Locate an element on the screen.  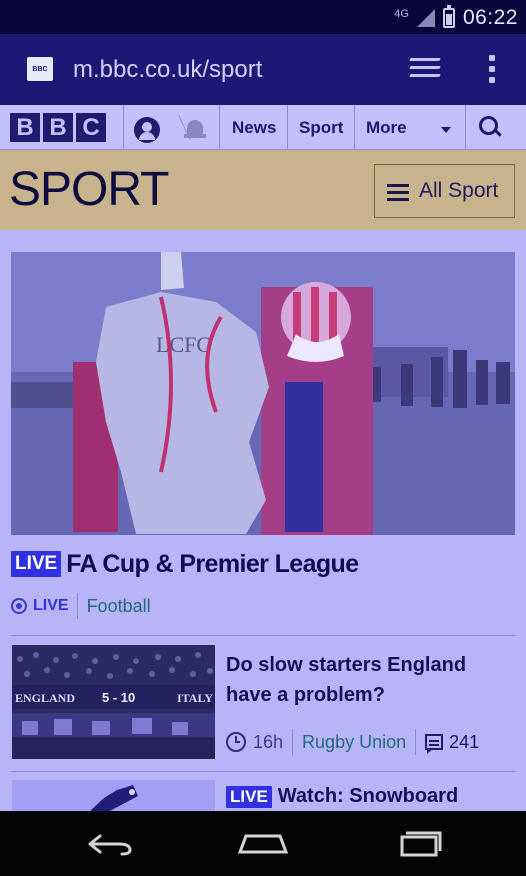
category-link-rugby-union: Rugby Union is located at coordinates (354, 742).